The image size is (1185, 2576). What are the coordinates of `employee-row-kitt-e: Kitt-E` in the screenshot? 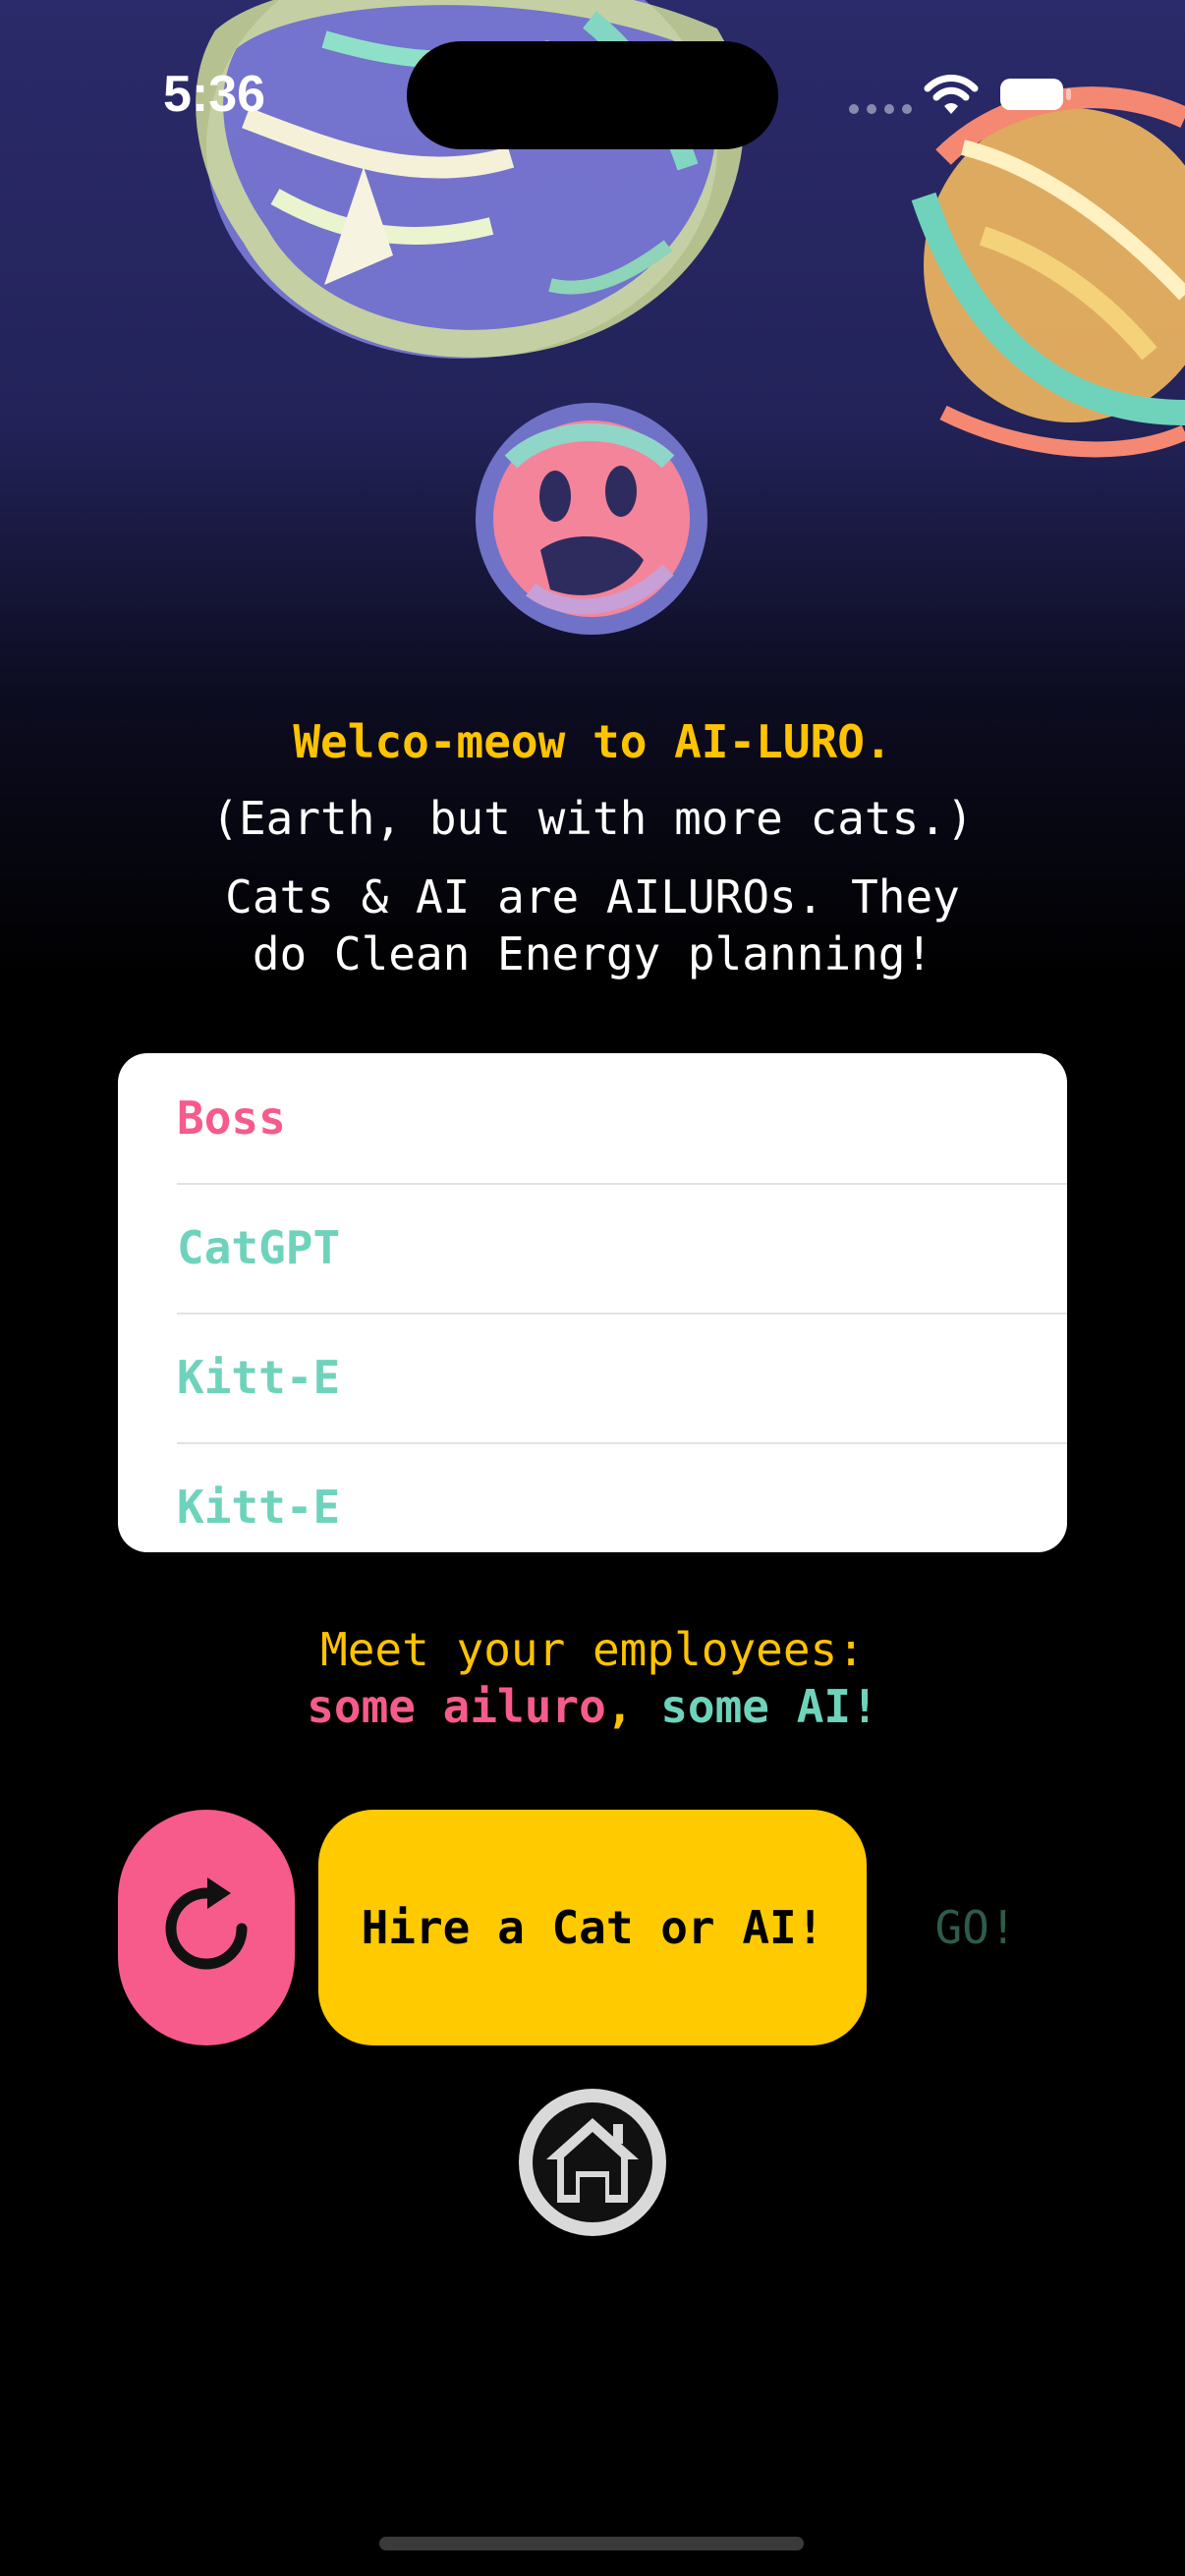 It's located at (592, 1377).